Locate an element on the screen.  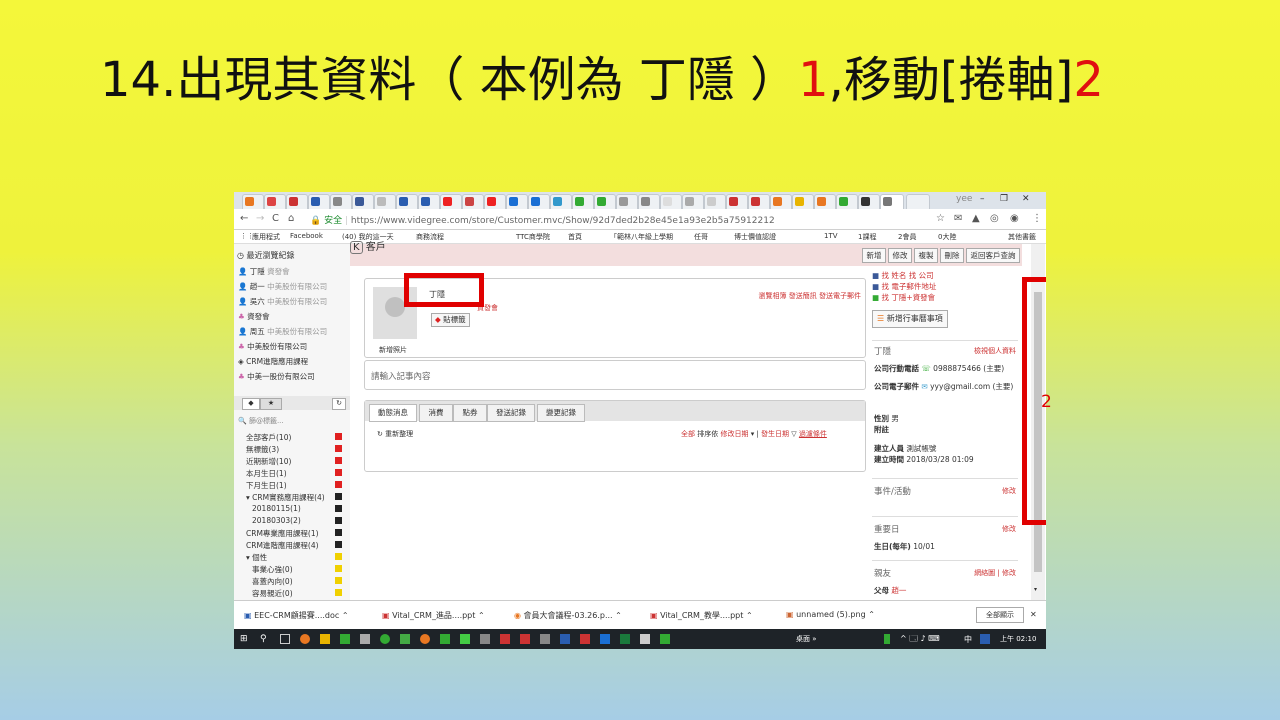
reload-icon: C is located at coordinates (275, 218).